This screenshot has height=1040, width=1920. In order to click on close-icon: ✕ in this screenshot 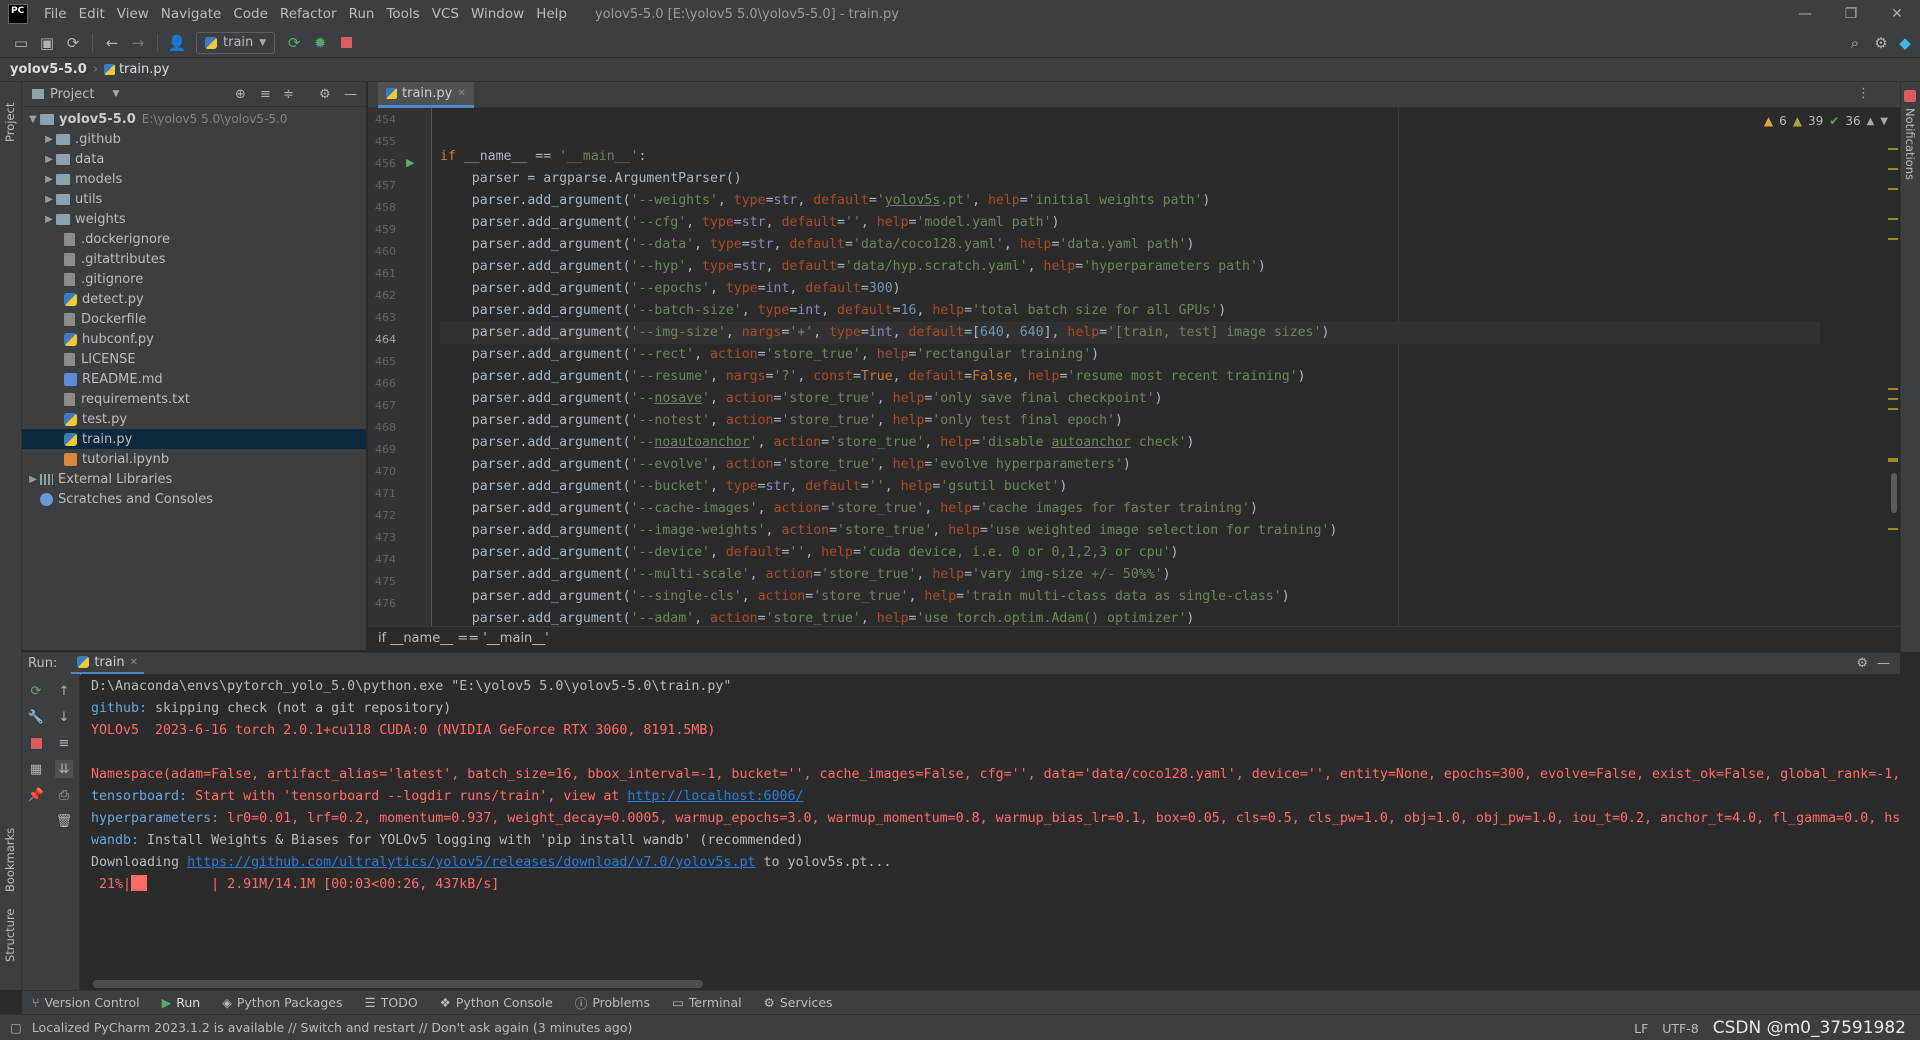, I will do `click(1897, 14)`.